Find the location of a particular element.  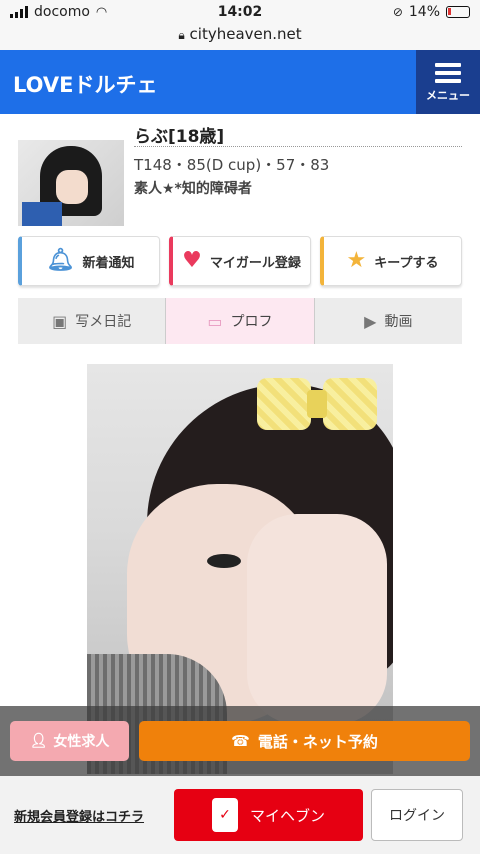

mygirl-button: ♥ マイガール登録 is located at coordinates (240, 261).